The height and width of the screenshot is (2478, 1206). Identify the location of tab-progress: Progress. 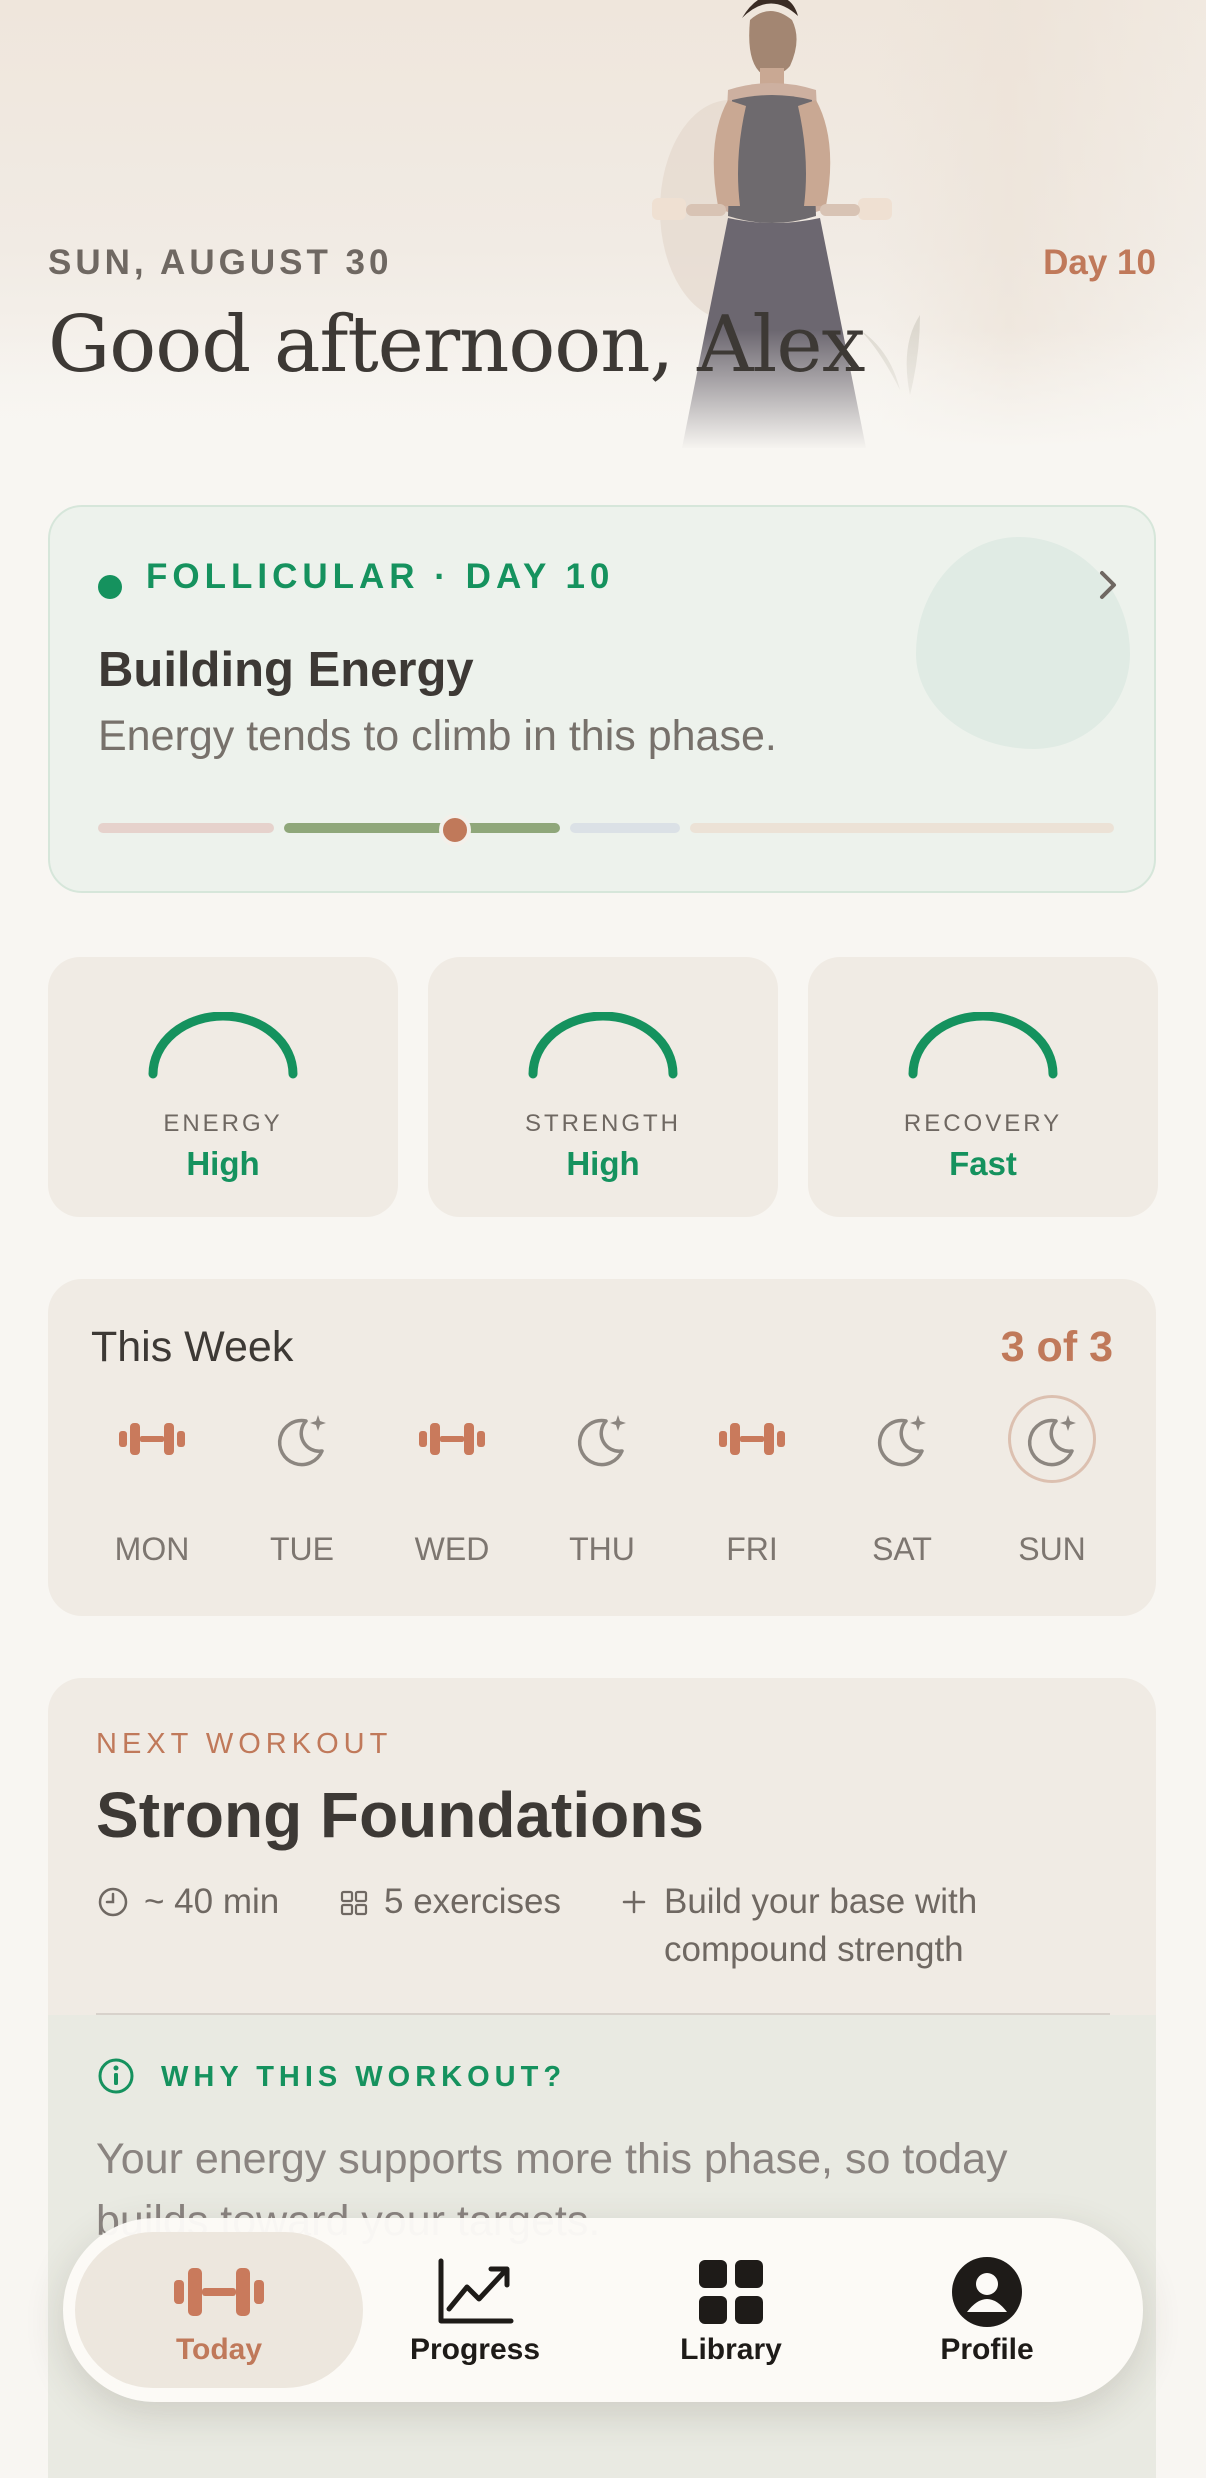
(475, 2310).